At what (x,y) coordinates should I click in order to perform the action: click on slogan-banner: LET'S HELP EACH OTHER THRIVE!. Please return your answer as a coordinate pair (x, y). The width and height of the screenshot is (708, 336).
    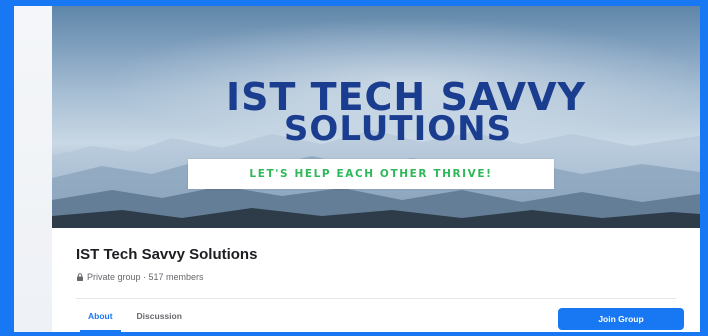
    Looking at the image, I should click on (371, 174).